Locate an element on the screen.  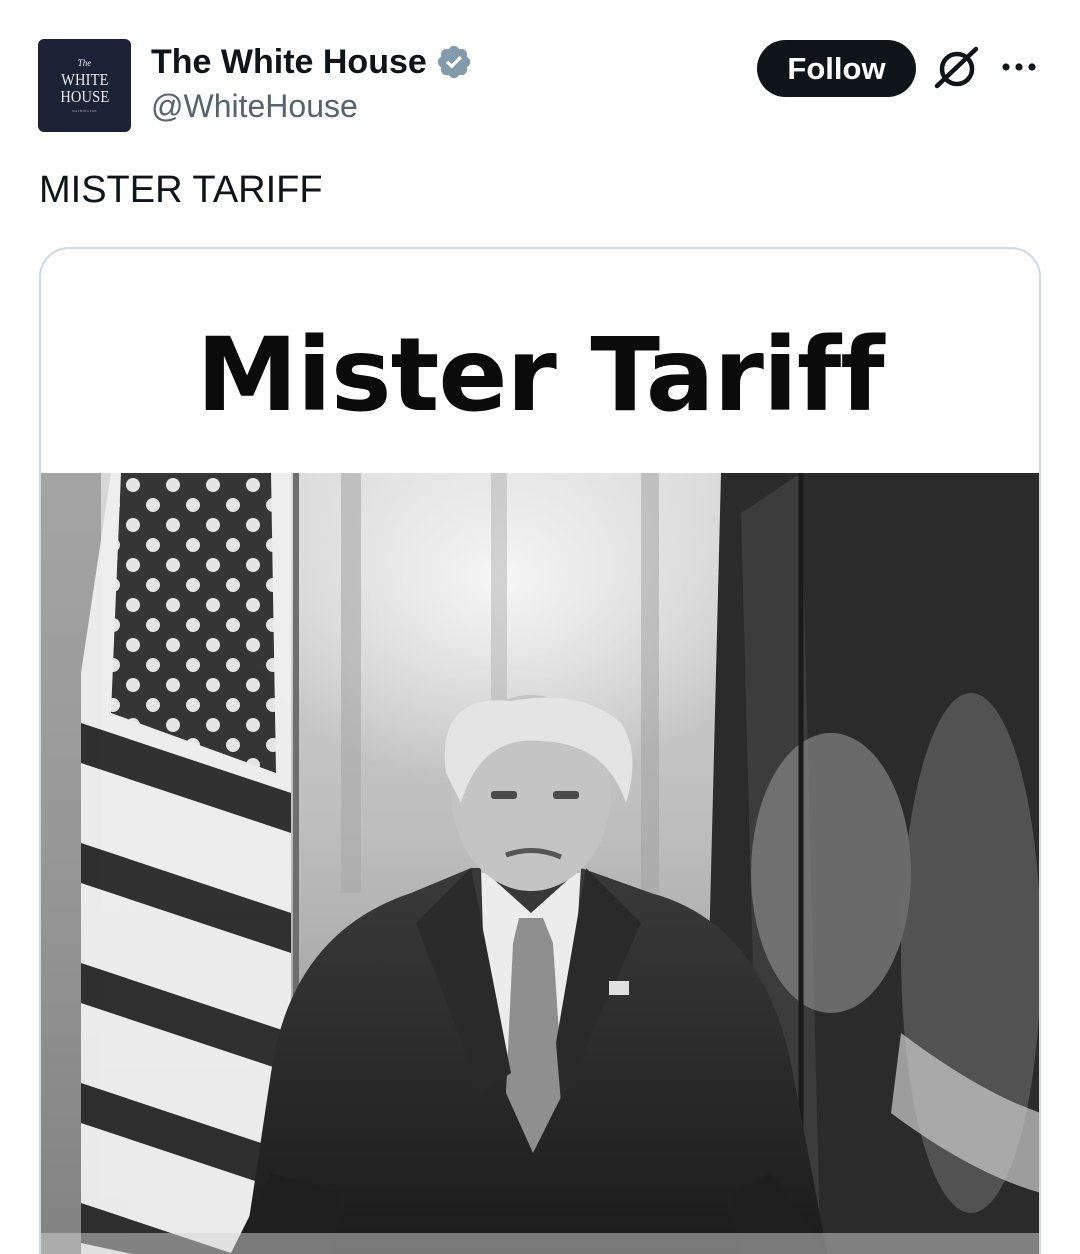
grok-icon is located at coordinates (956, 68).